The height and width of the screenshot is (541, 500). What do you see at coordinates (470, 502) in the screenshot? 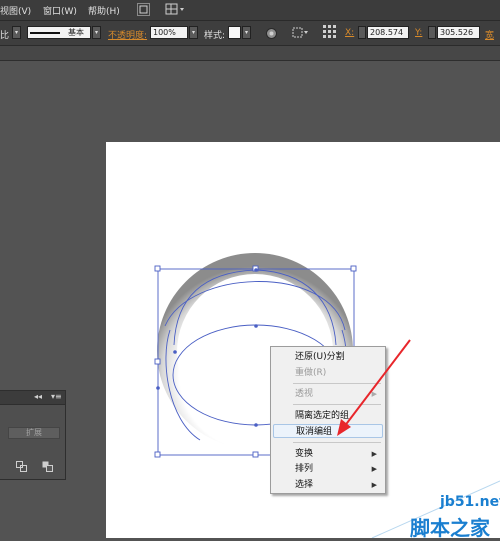
I see `watermark-site: jb51.net` at bounding box center [470, 502].